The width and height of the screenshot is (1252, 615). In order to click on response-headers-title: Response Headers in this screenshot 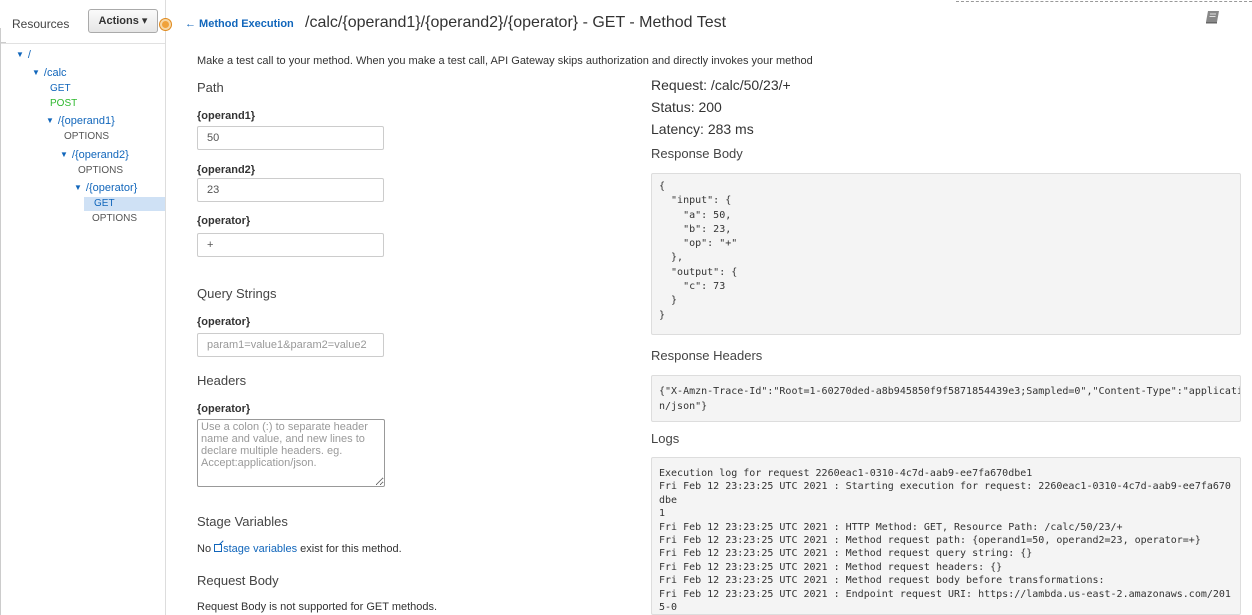, I will do `click(707, 355)`.